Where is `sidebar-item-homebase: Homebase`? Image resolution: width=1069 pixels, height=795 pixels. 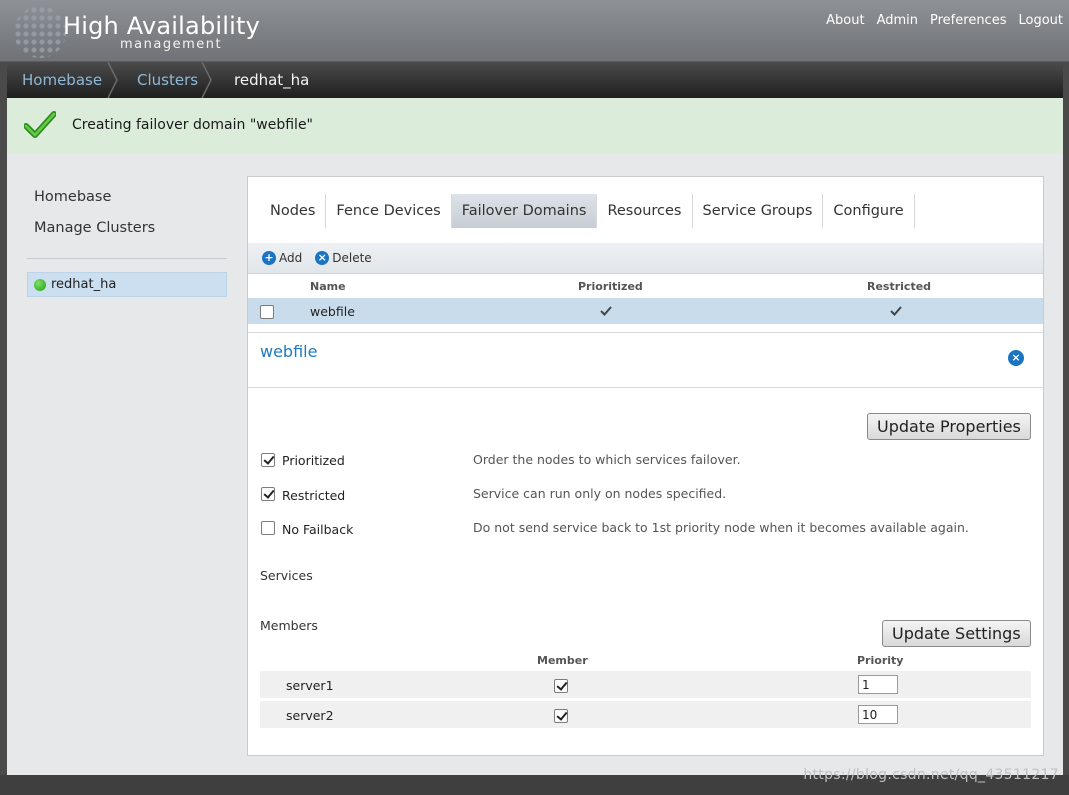
sidebar-item-homebase: Homebase is located at coordinates (72, 197).